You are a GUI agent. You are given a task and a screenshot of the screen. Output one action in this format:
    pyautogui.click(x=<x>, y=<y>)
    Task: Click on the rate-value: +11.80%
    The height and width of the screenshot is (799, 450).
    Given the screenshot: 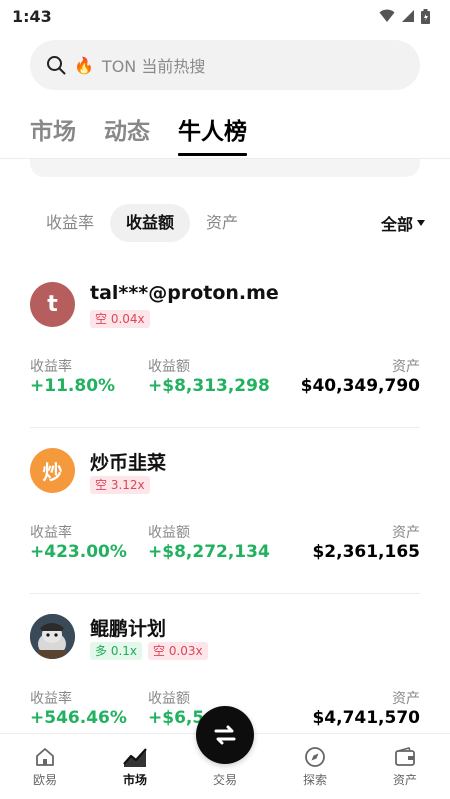 What is the action you would take?
    pyautogui.click(x=73, y=386)
    